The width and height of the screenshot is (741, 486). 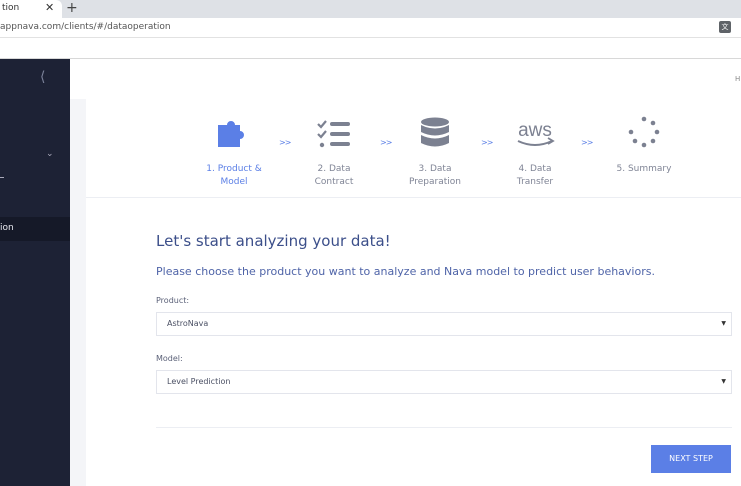 What do you see at coordinates (444, 427) in the screenshot?
I see `form-divider` at bounding box center [444, 427].